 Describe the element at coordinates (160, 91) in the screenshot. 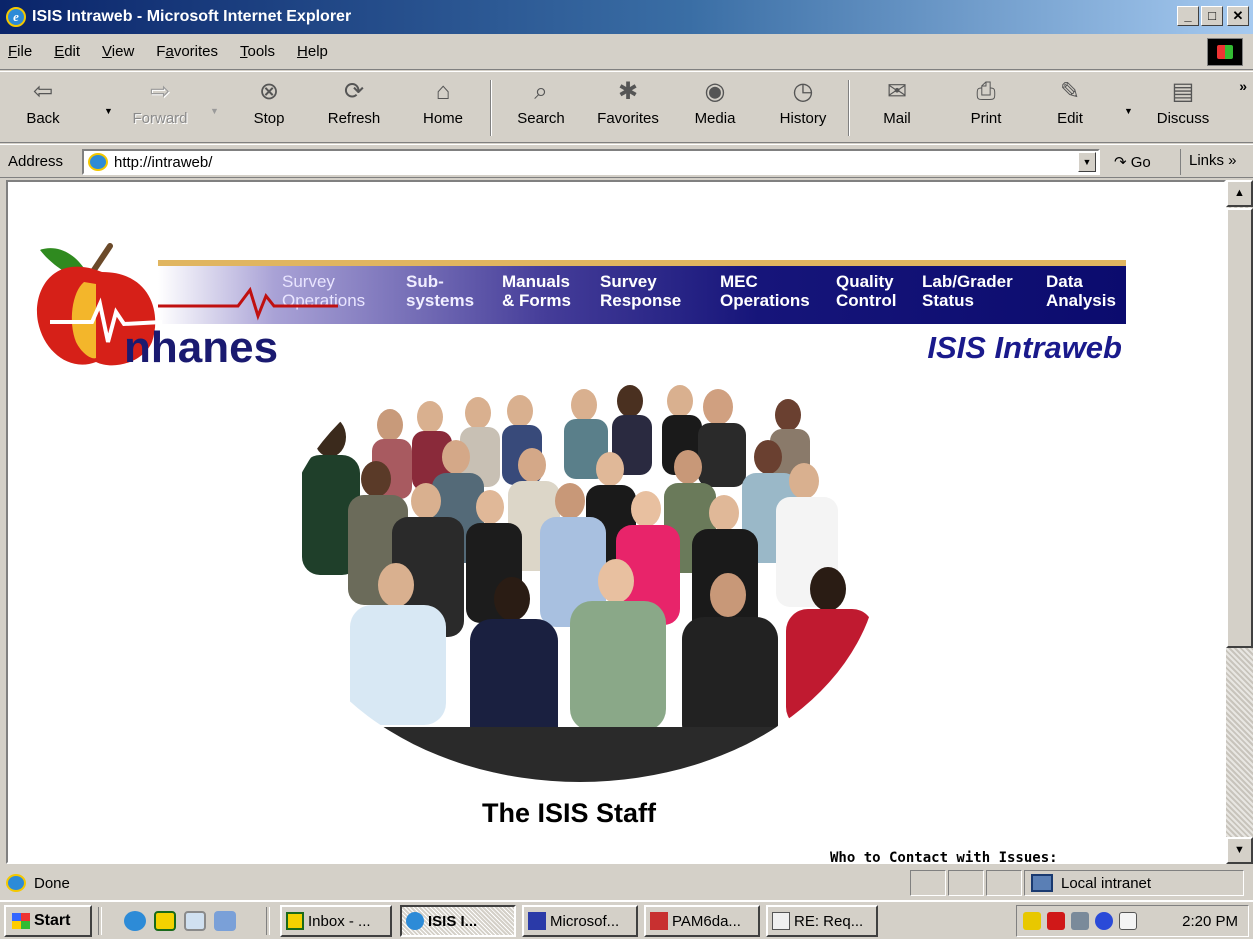

I see `forward-arrow-icon: ⇨` at that location.